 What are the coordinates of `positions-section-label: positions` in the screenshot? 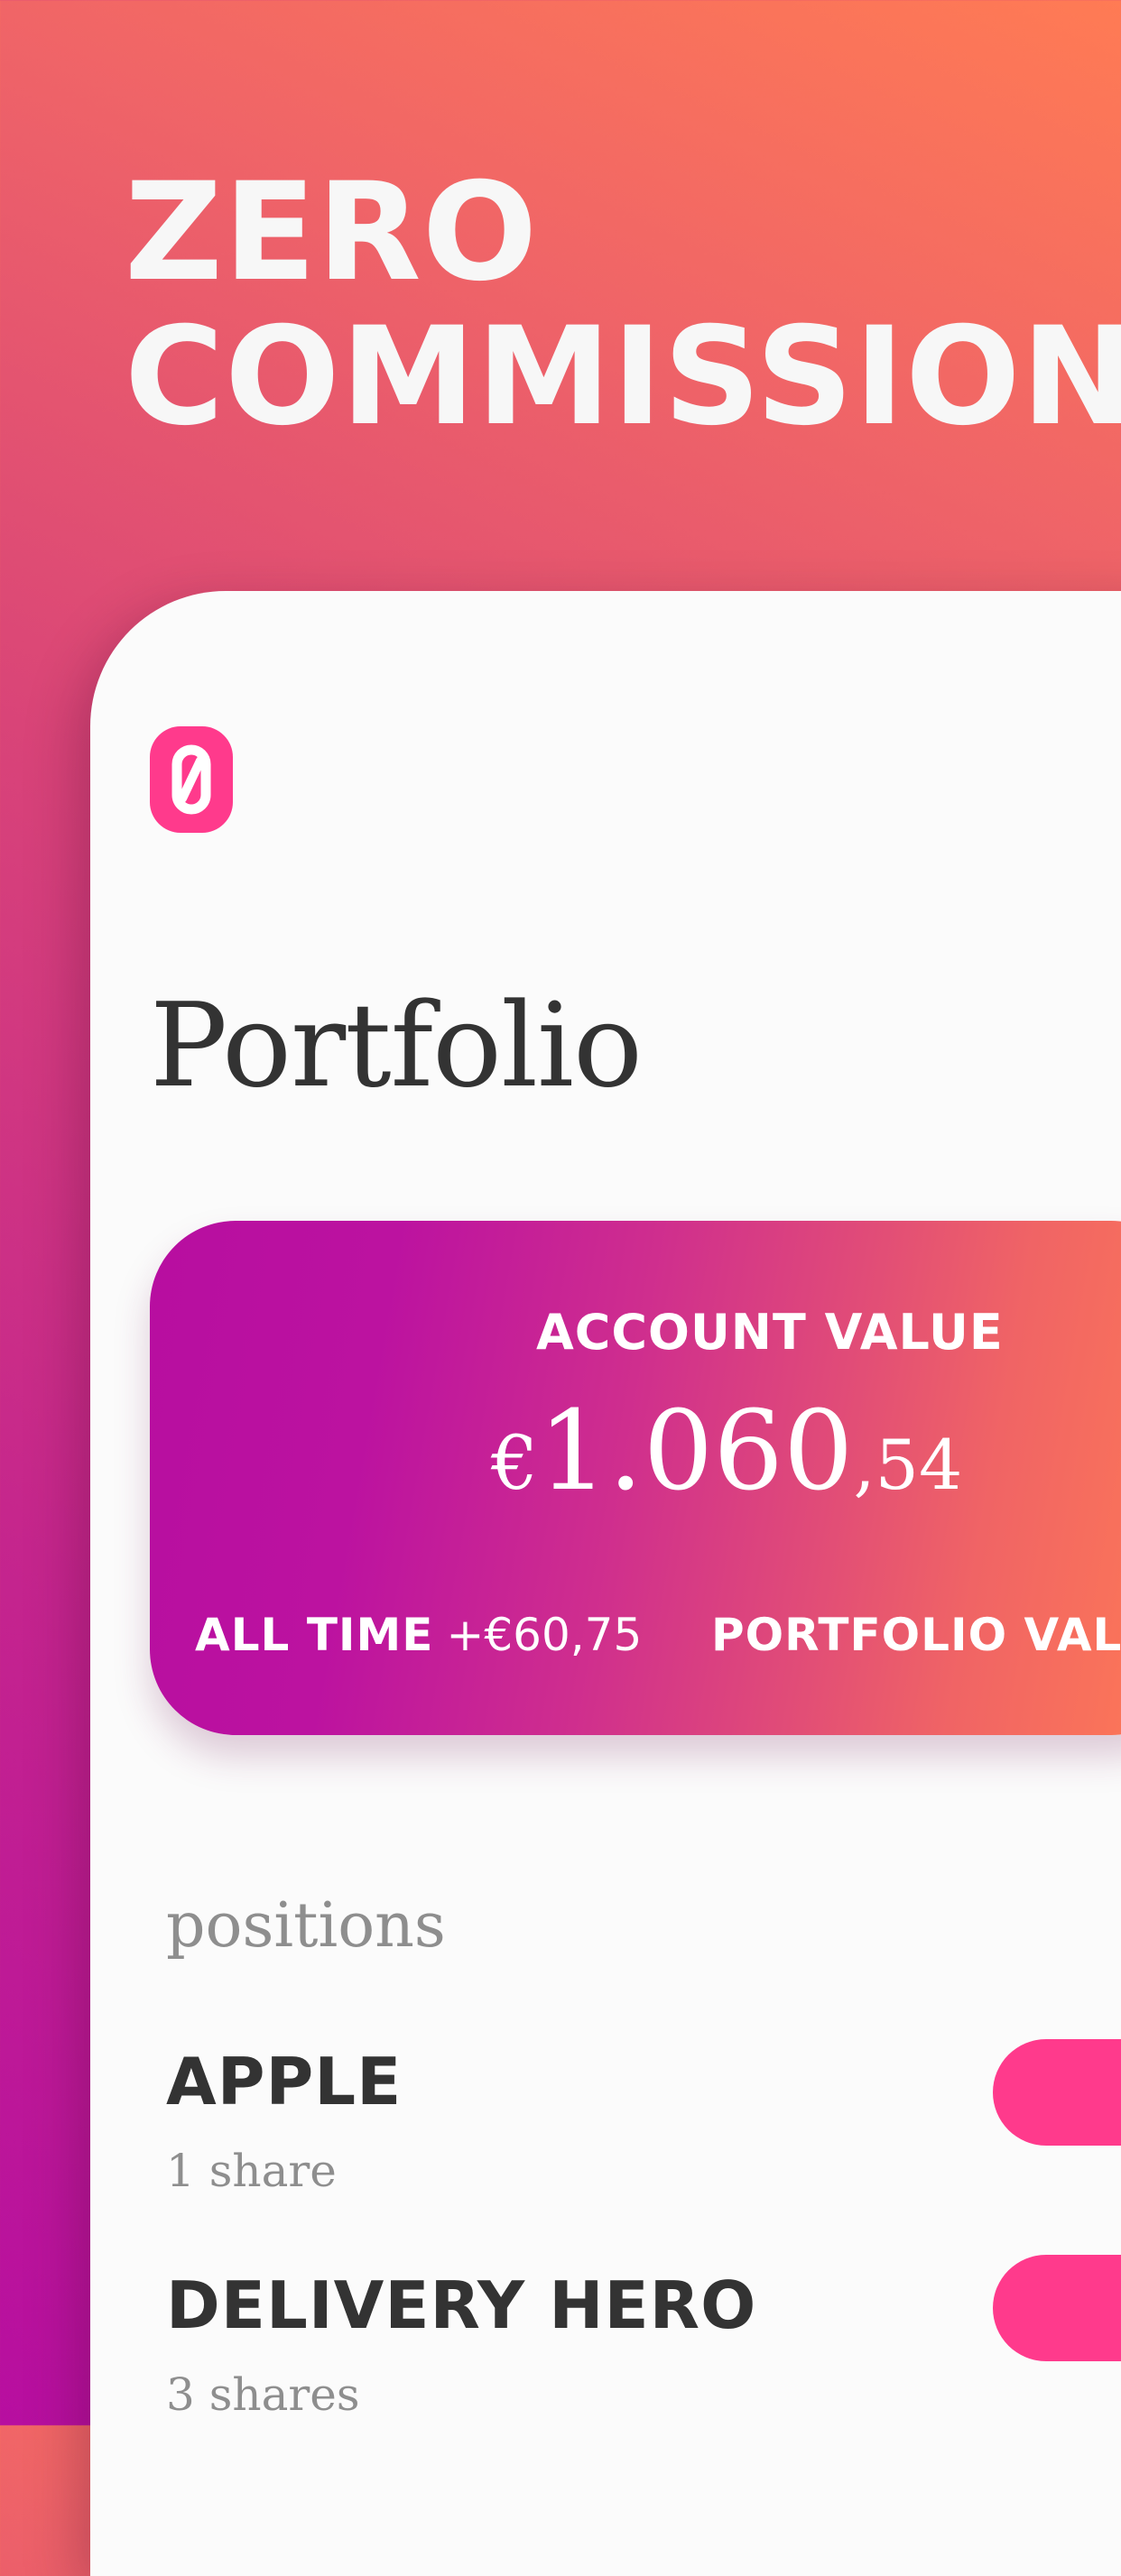 It's located at (306, 1926).